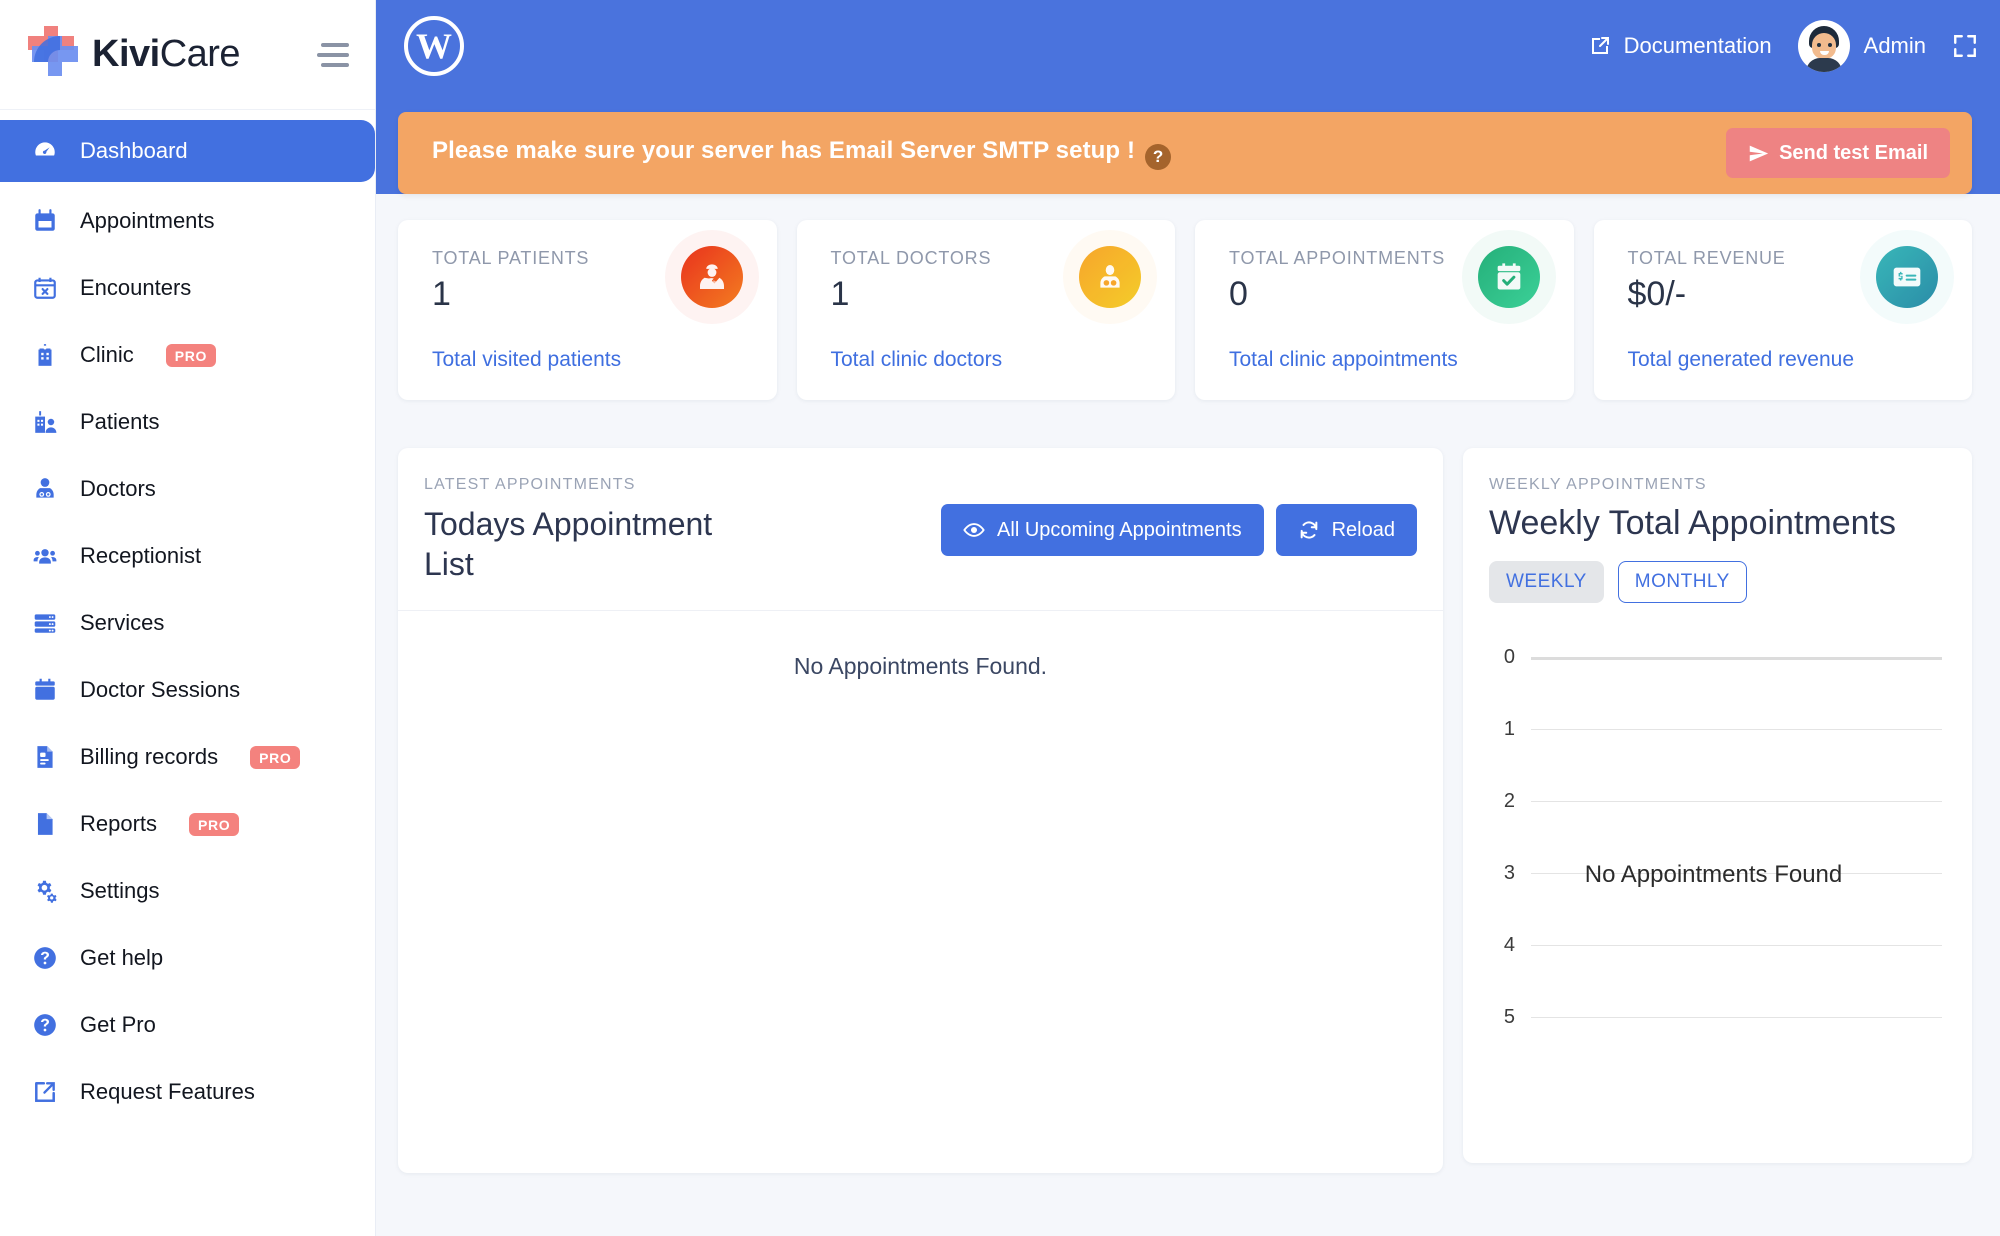 This screenshot has width=2000, height=1236. What do you see at coordinates (1119, 529) in the screenshot?
I see `all-upcoming-appointments-label: All Upcoming Appointments` at bounding box center [1119, 529].